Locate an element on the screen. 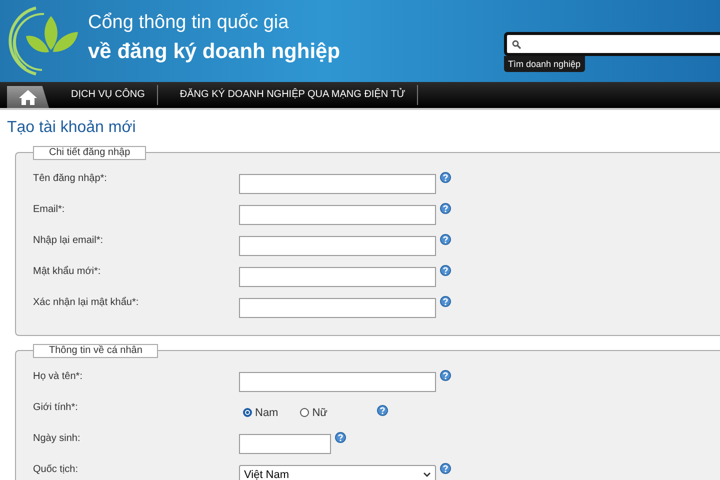  nav-link: ĐĂNG KÝ DOANH NGHIỆP QUA MẠNG ĐIỆN TỬ is located at coordinates (292, 95).